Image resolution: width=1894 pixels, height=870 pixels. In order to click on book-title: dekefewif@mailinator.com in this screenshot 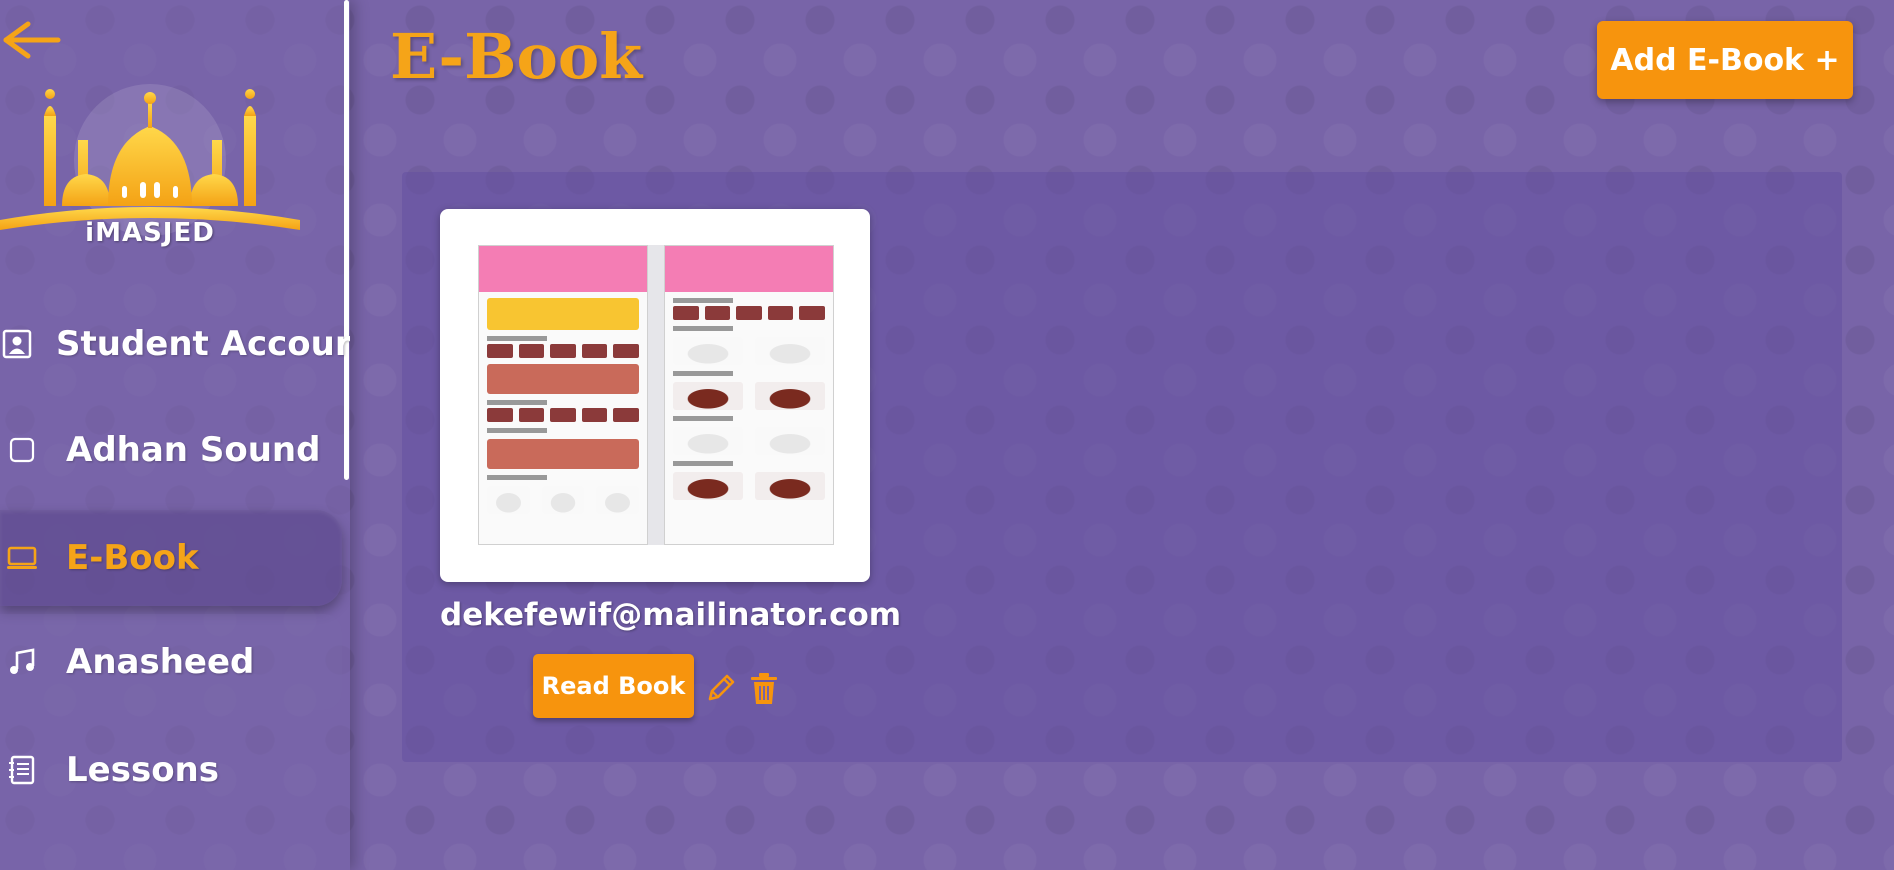, I will do `click(671, 615)`.